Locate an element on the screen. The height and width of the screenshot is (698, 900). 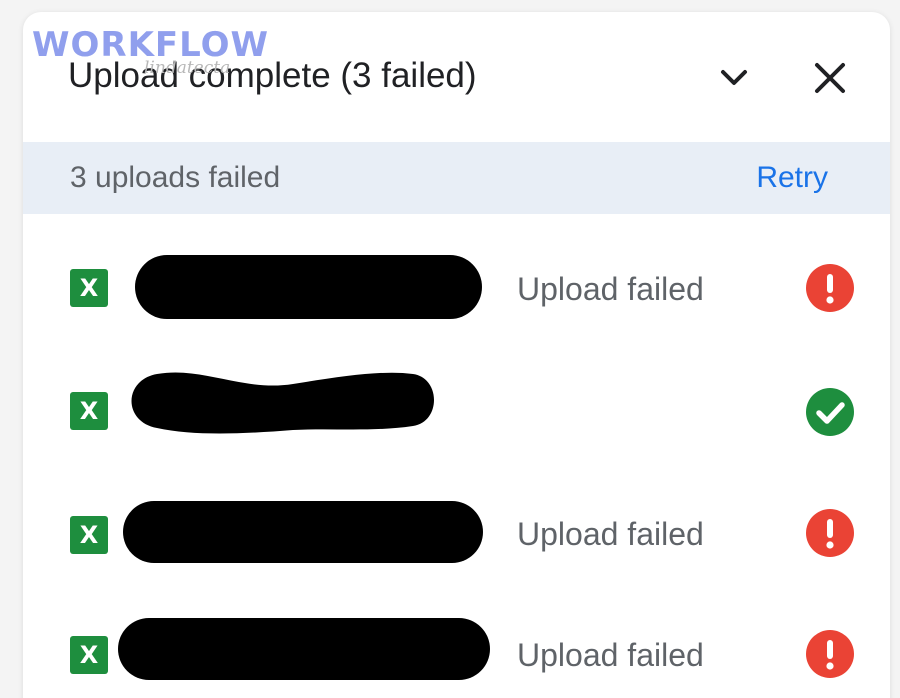
close-button is located at coordinates (830, 78).